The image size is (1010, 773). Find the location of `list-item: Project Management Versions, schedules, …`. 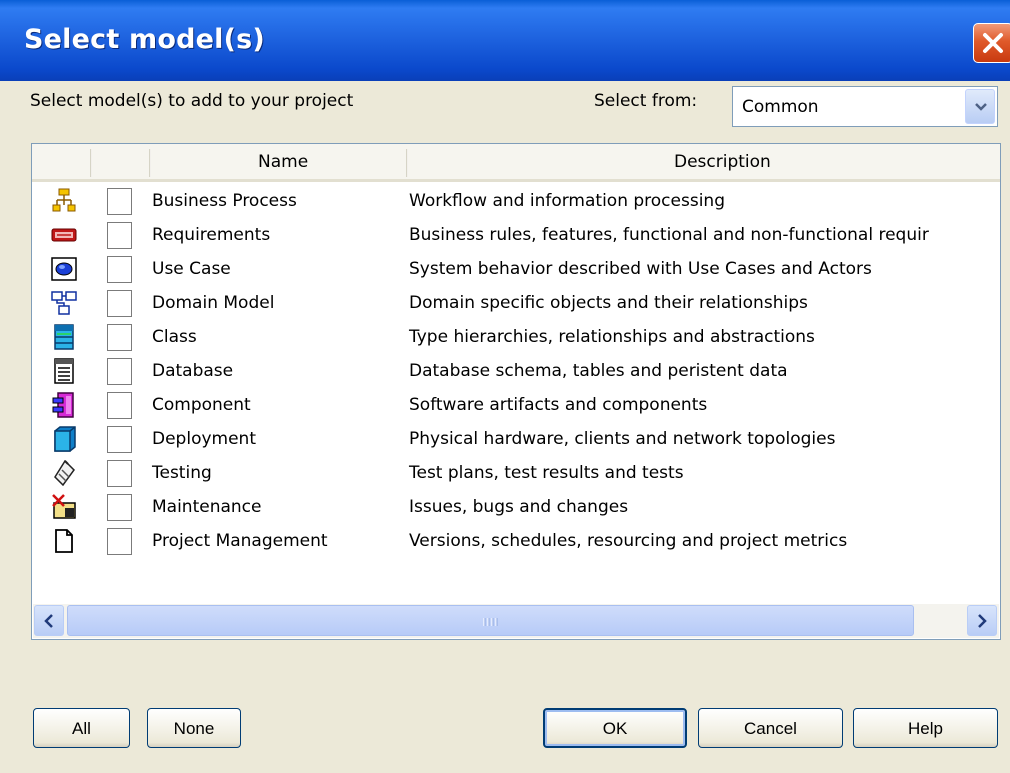

list-item: Project Management Versions, schedules, … is located at coordinates (516, 542).